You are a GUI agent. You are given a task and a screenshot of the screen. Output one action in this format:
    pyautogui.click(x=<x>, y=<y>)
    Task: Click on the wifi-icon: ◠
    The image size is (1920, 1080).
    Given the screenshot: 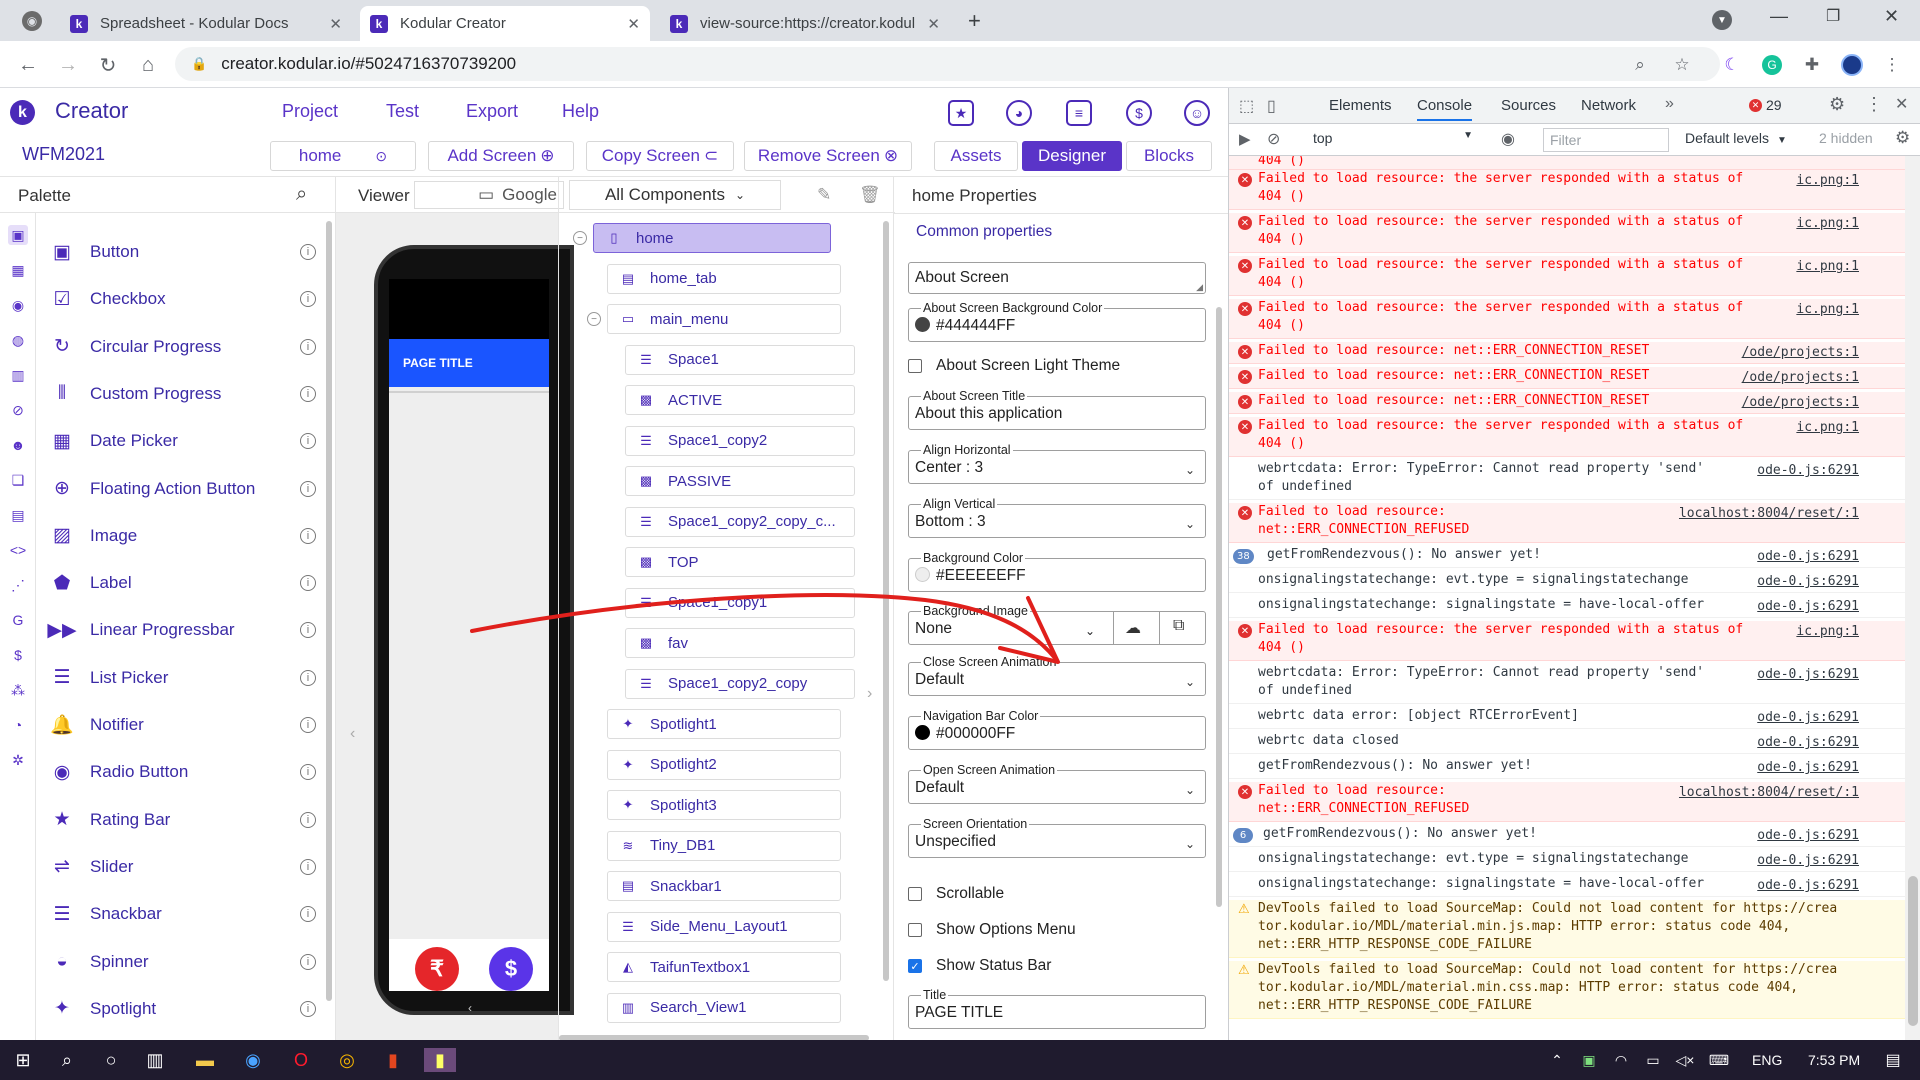 What is the action you would take?
    pyautogui.click(x=1621, y=1060)
    